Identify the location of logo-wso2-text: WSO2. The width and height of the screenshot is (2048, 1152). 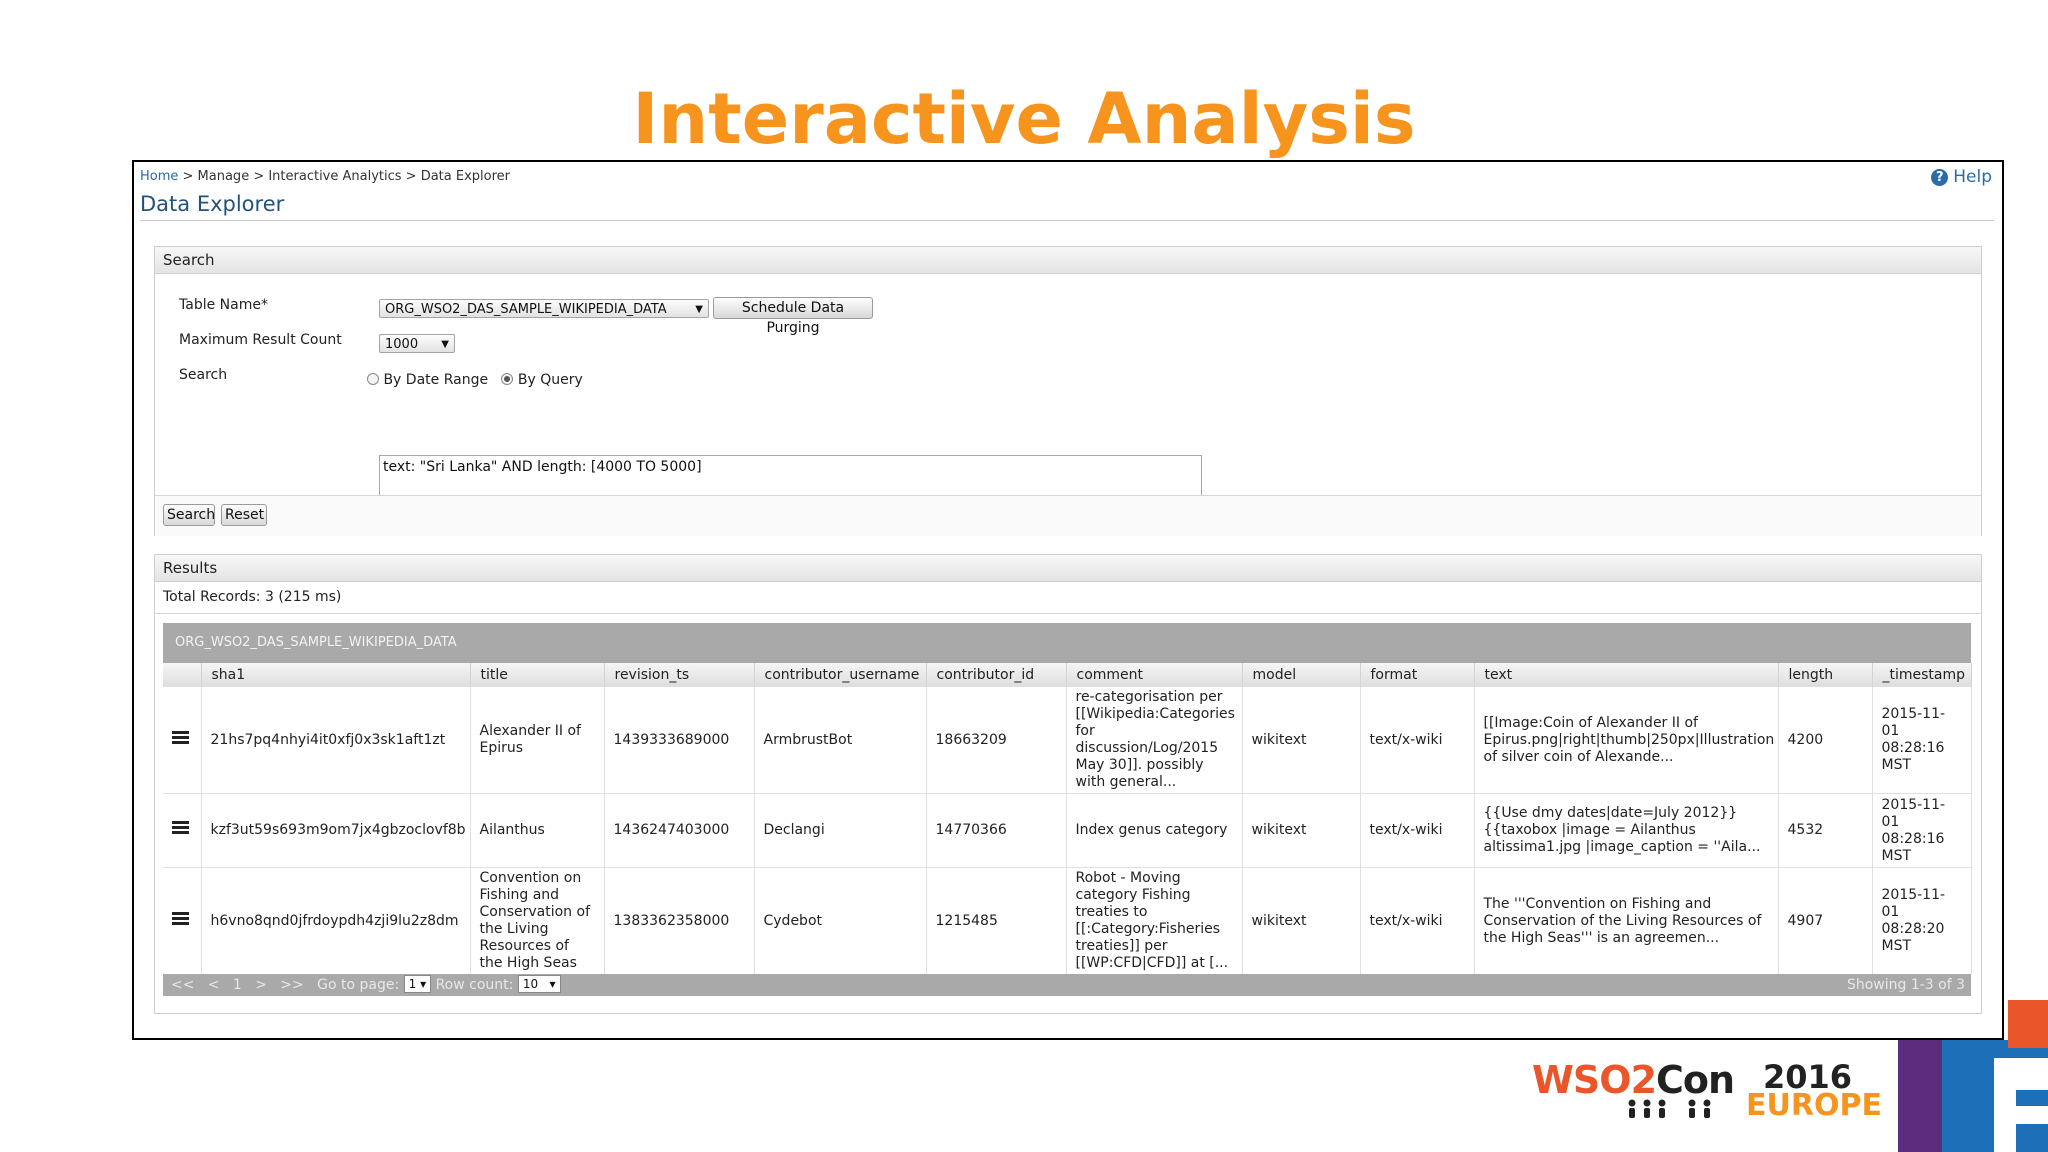
(1594, 1080).